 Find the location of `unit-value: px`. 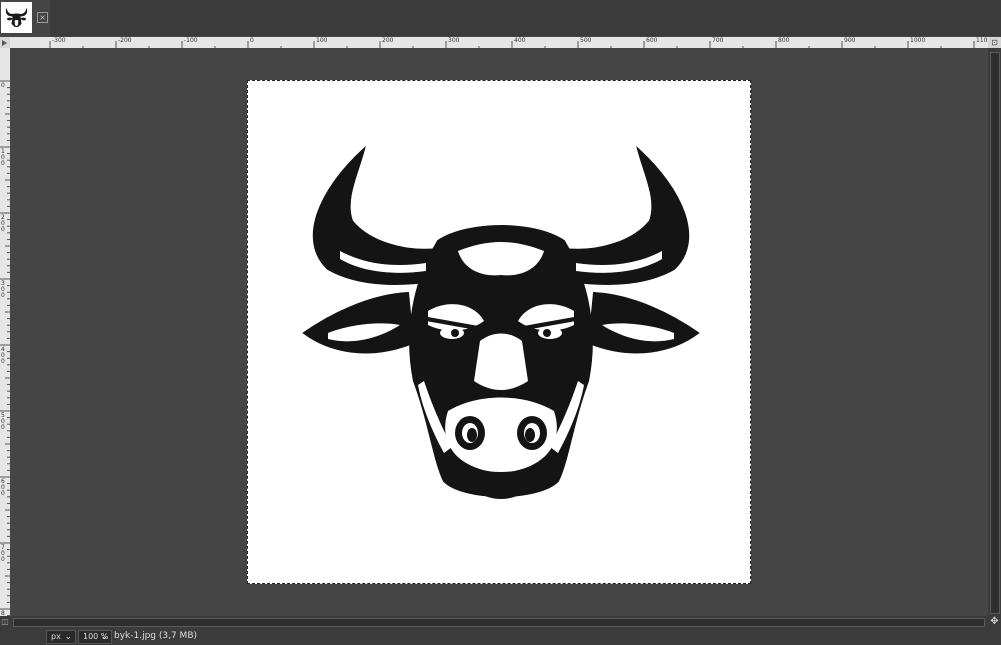

unit-value: px is located at coordinates (56, 636).